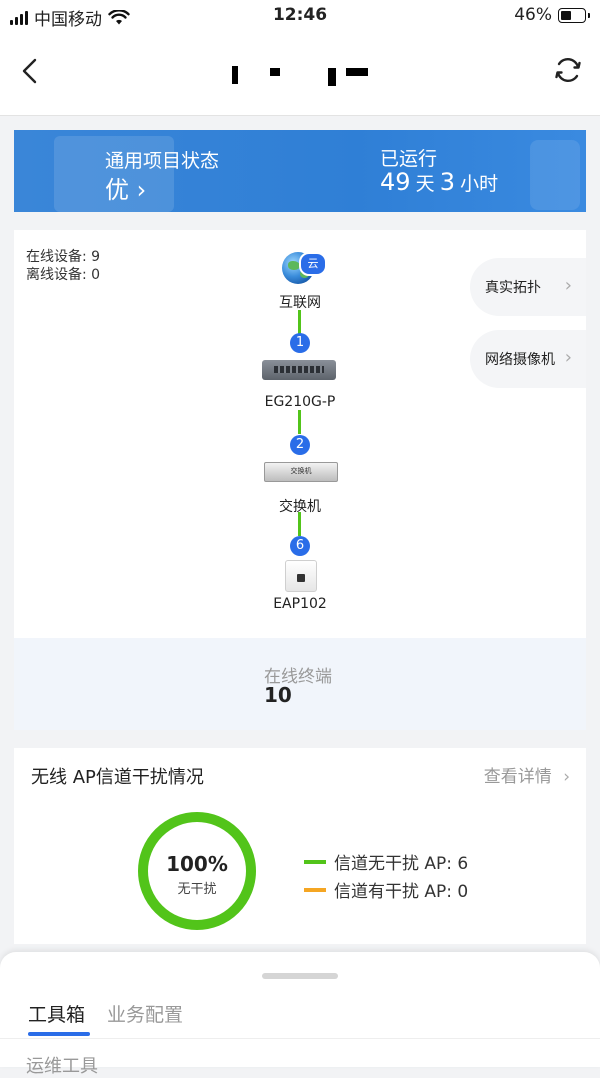  Describe the element at coordinates (315, 889) in the screenshot. I see `orange-legend-swatch` at that location.